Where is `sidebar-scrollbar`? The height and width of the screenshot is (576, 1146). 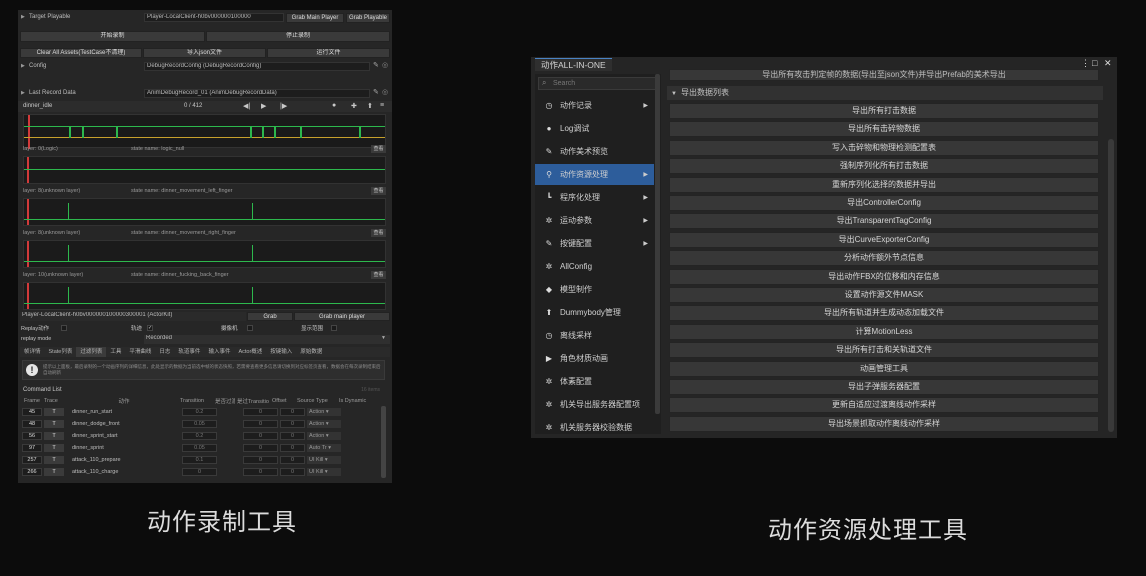 sidebar-scrollbar is located at coordinates (657, 244).